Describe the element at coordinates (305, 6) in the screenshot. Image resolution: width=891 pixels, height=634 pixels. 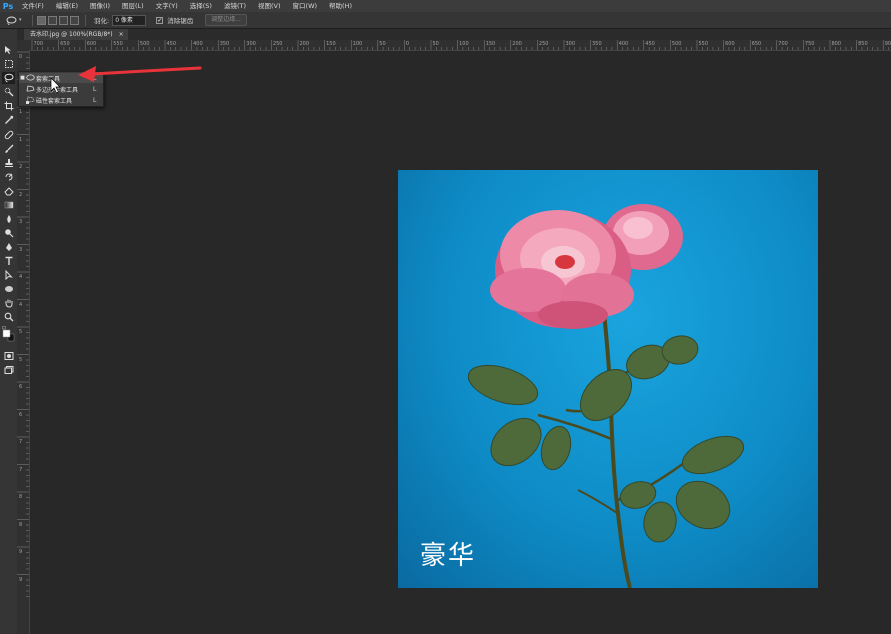
I see `menu-window: 窗口(W)` at that location.